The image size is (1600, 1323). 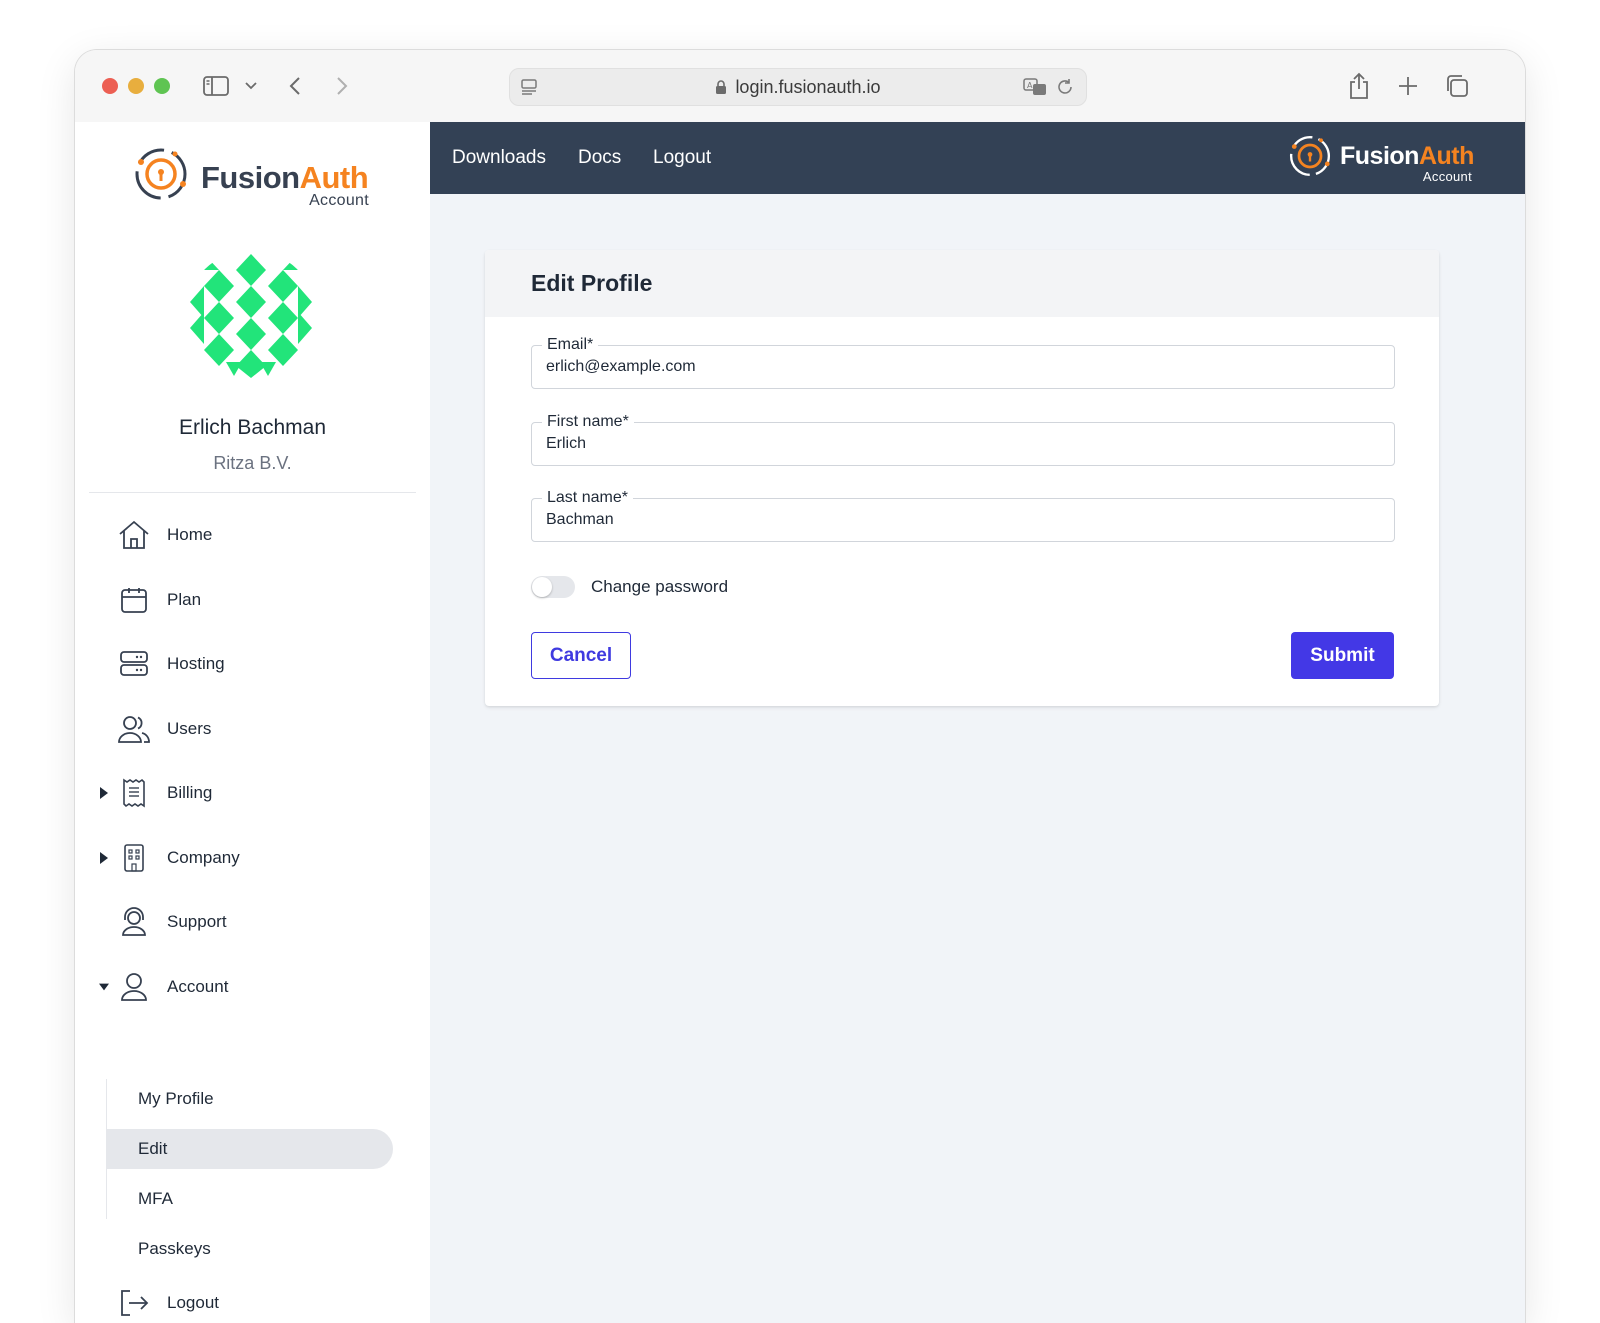 What do you see at coordinates (963, 439) in the screenshot?
I see `first-name-field: First name* Erlich` at bounding box center [963, 439].